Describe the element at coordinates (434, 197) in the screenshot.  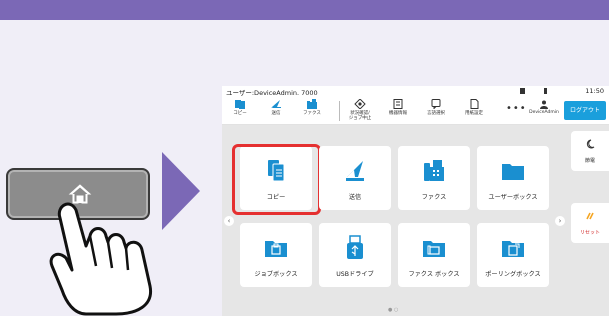
I see `tile-label: ファクス` at that location.